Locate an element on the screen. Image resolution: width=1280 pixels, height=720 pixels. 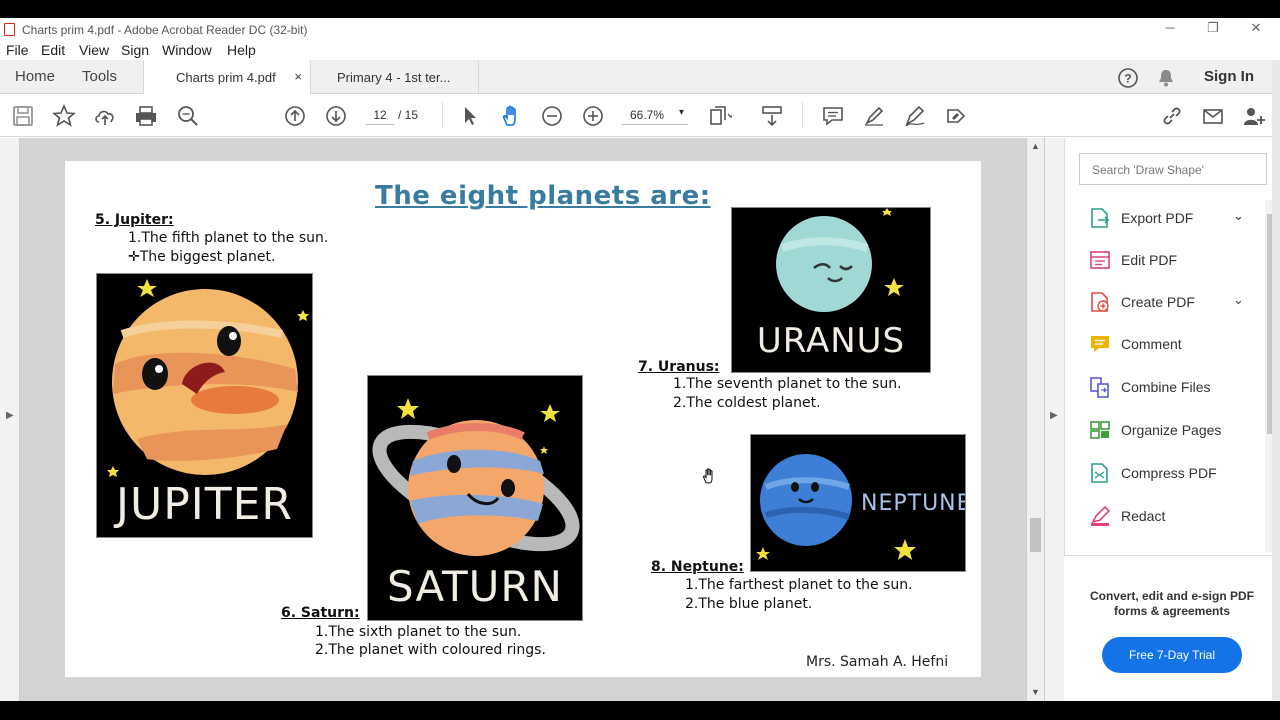
export-pdf-icon is located at coordinates (1100, 218).